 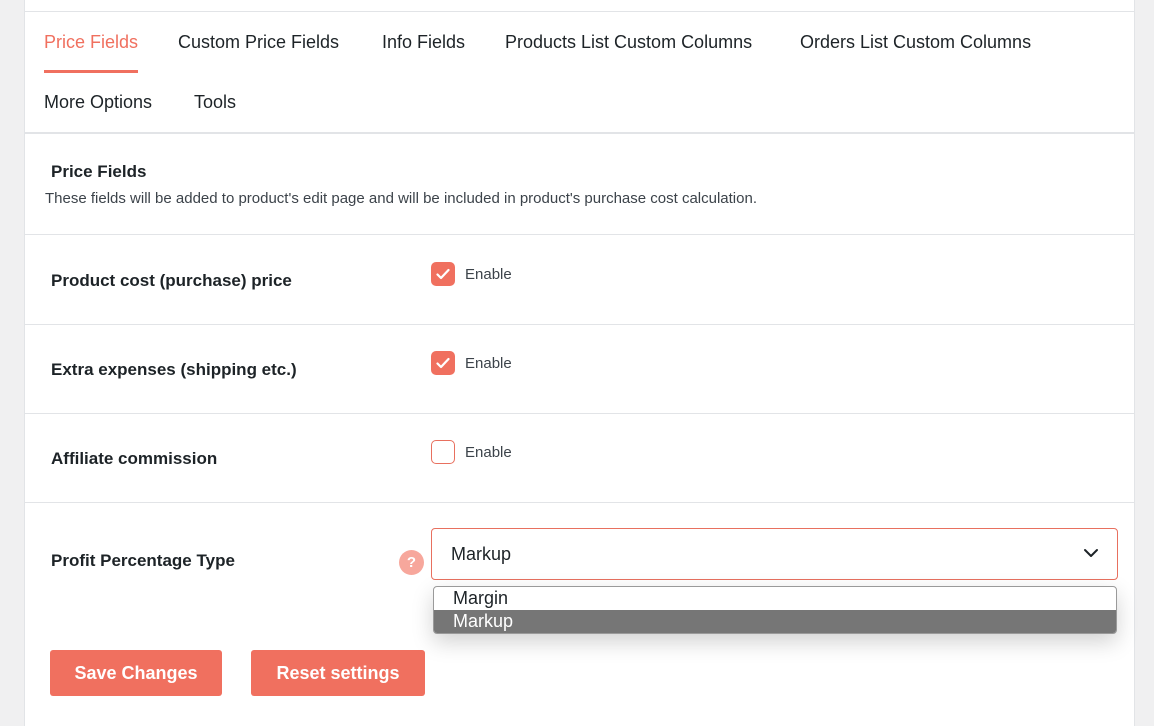 I want to click on field-label: Profit Percentage Type, so click(x=143, y=560).